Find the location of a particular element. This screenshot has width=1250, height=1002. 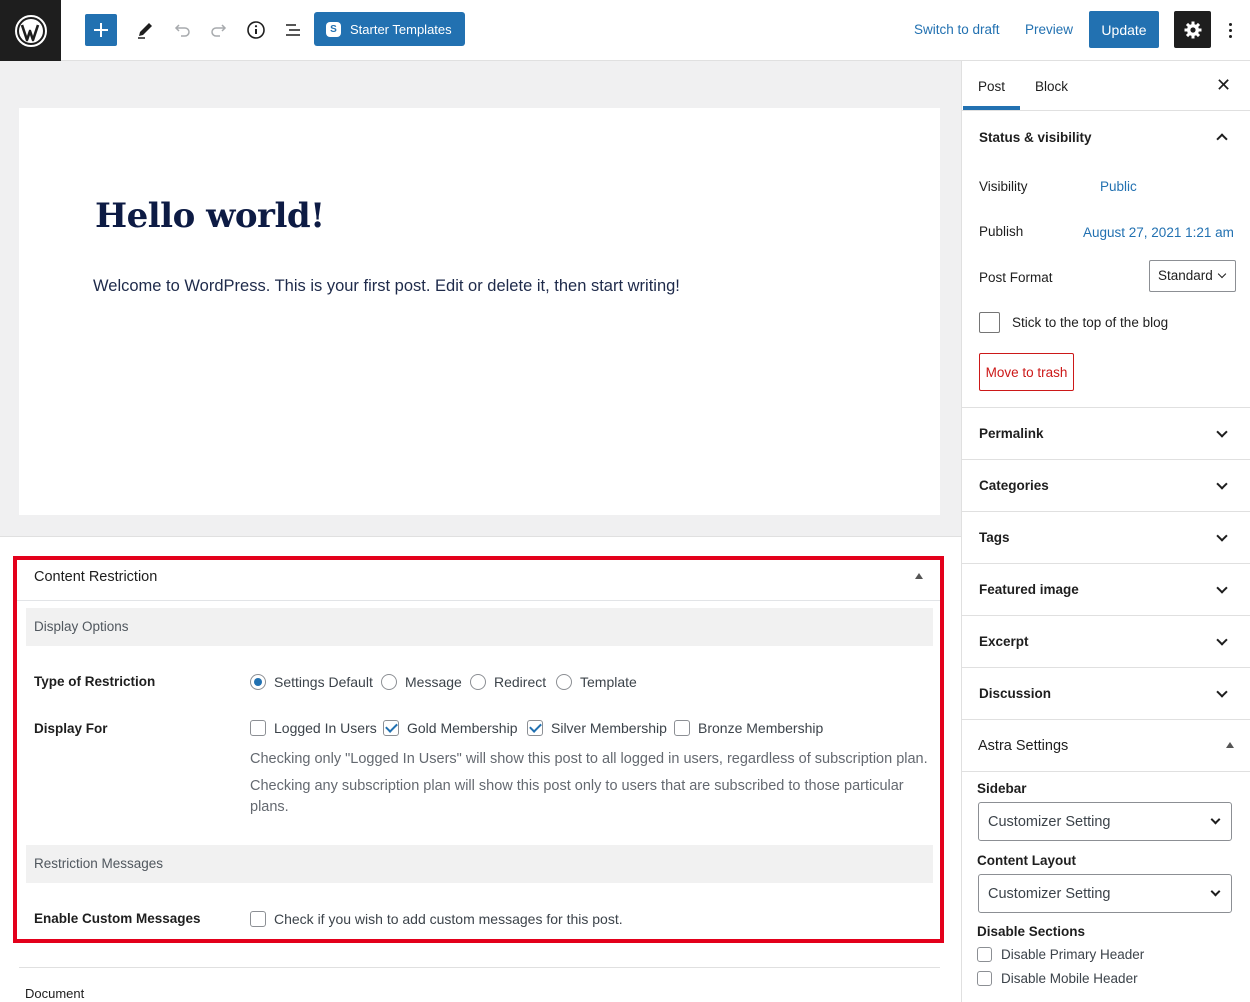

checkbox-bronze-membership: Bronze Membership is located at coordinates (748, 728).